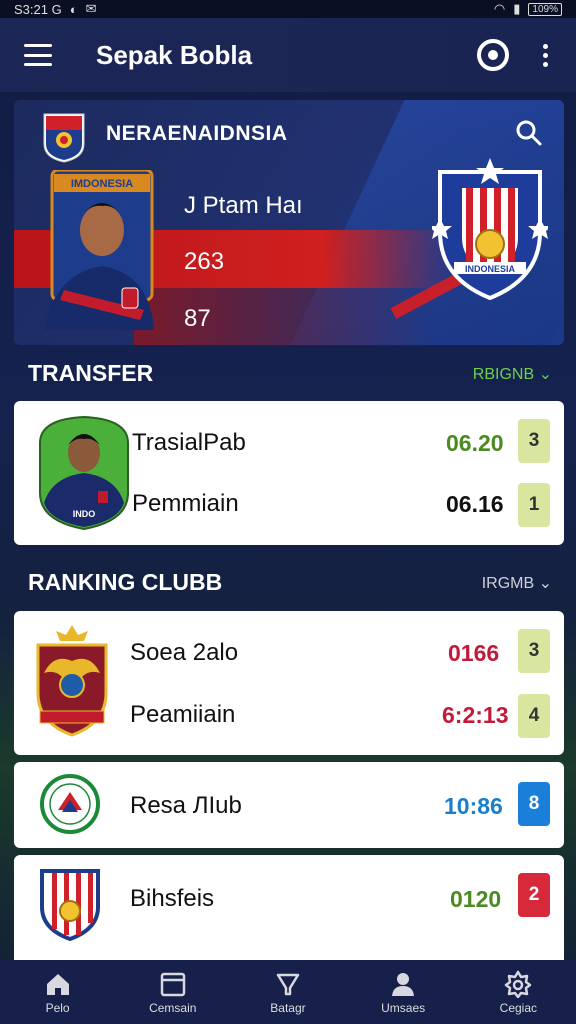 Image resolution: width=576 pixels, height=1024 pixels. I want to click on battery-level: 109%, so click(545, 9).